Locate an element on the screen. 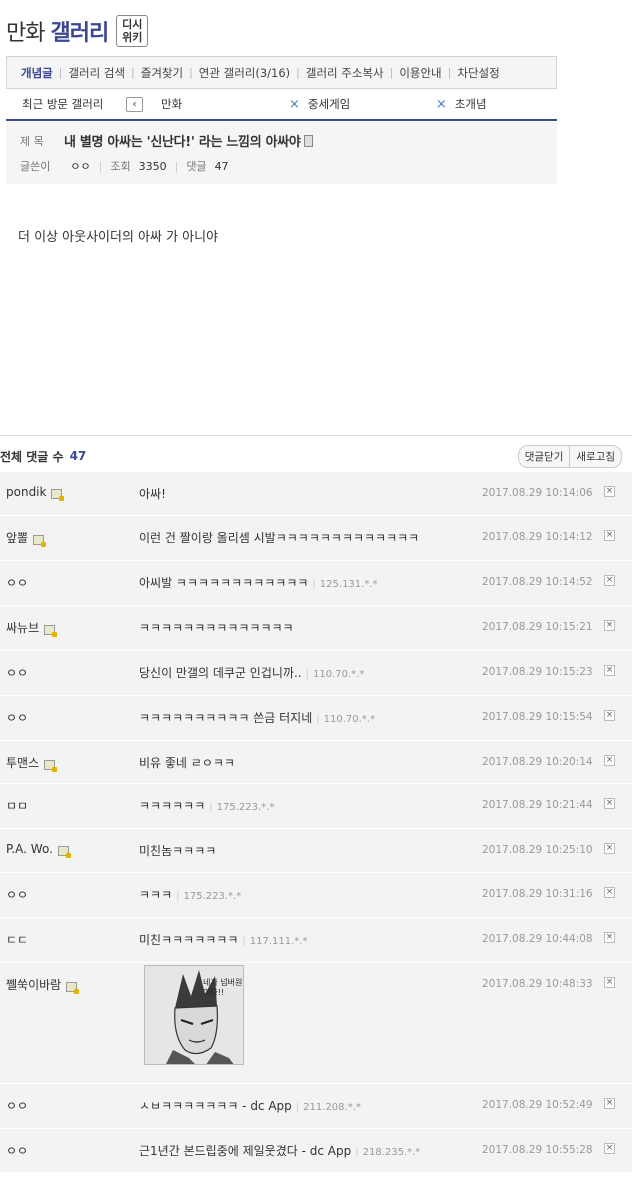 The width and height of the screenshot is (637, 1177). comment-text-content: ㅋㅋㅋ is located at coordinates (156, 895).